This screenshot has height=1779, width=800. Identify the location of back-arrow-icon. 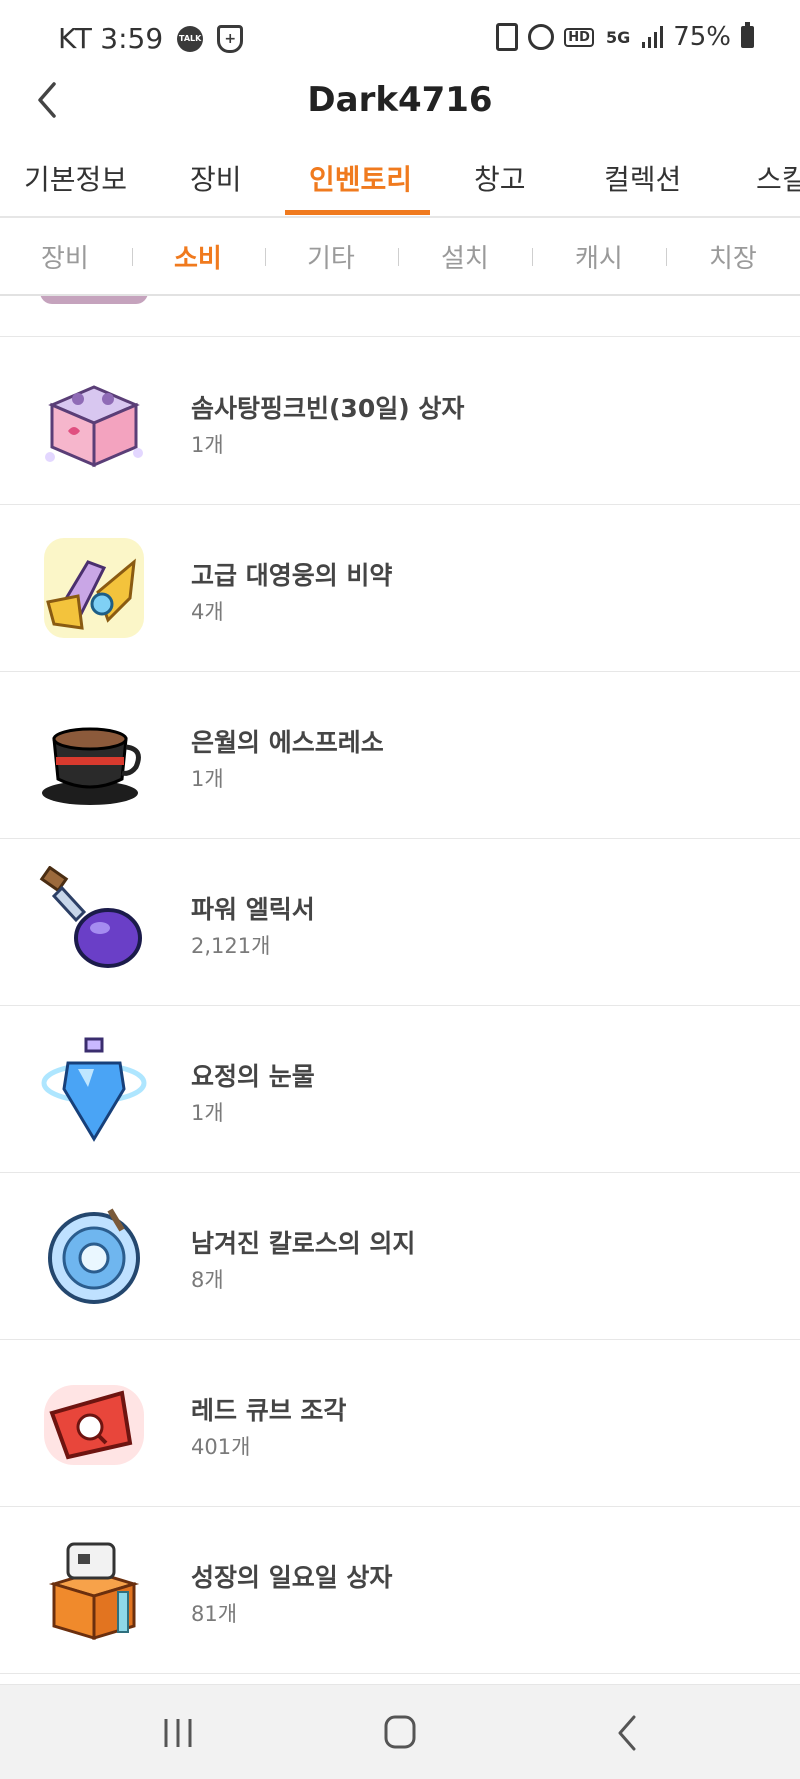
(627, 1733).